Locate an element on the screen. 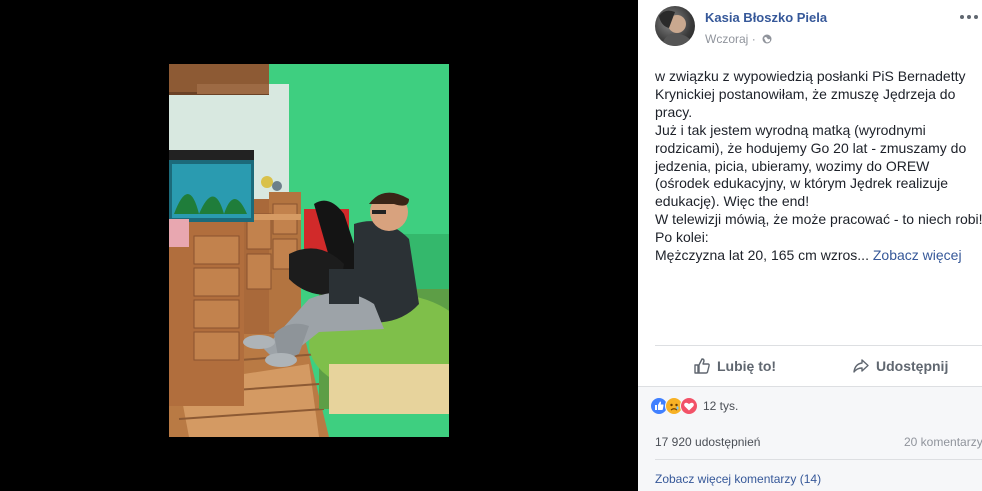 Image resolution: width=982 pixels, height=491 pixels. avatar is located at coordinates (675, 26).